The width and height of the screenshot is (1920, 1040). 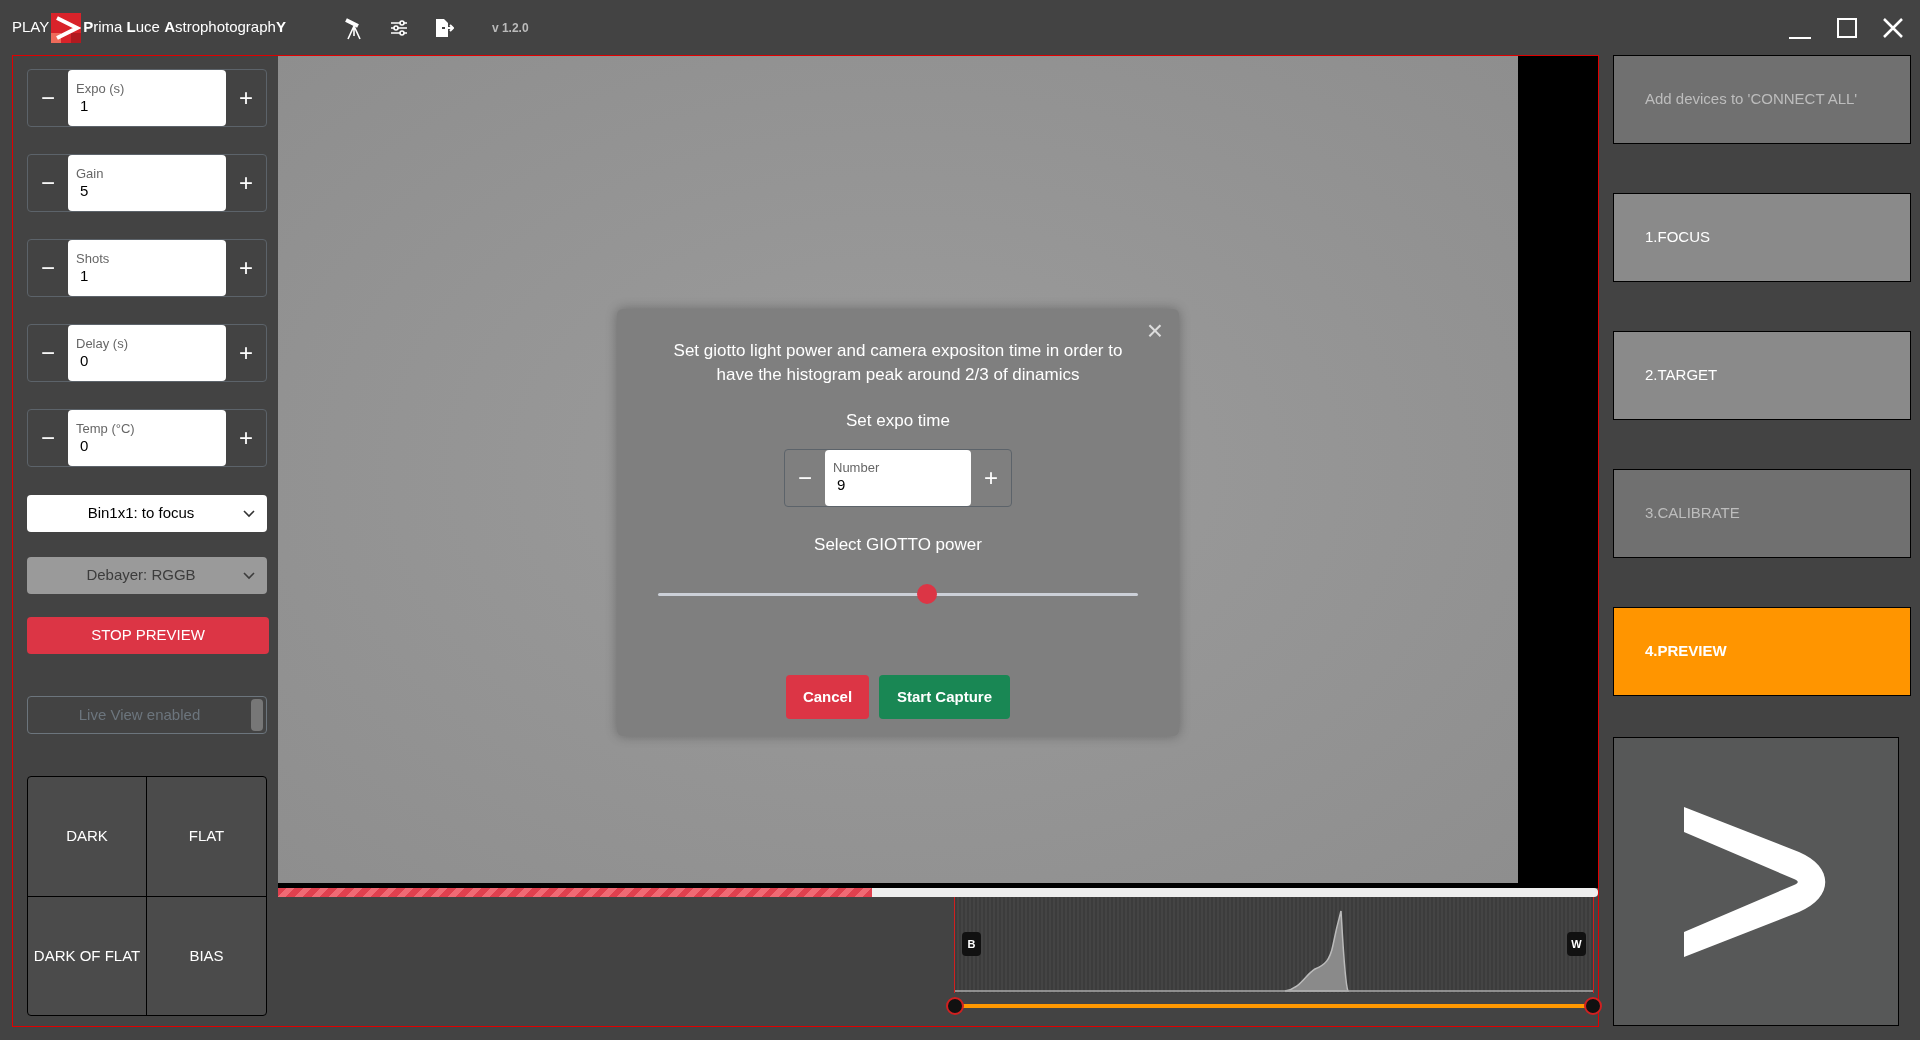 What do you see at coordinates (147, 513) in the screenshot?
I see `dropdown-select: Bin1x1: to focus` at bounding box center [147, 513].